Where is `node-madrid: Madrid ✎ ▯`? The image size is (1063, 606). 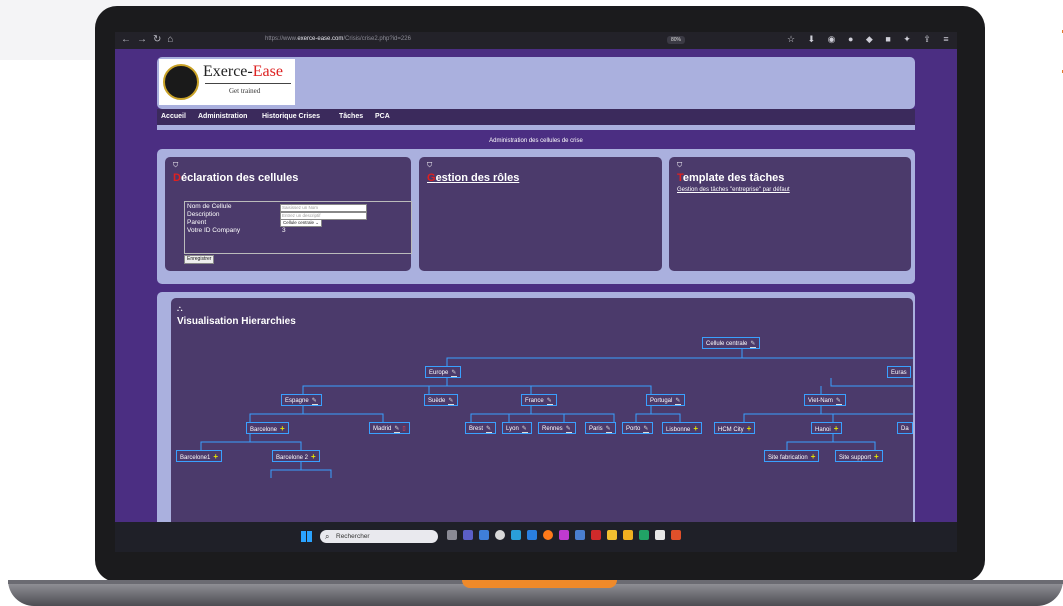
node-madrid: Madrid ✎ ▯ is located at coordinates (389, 428).